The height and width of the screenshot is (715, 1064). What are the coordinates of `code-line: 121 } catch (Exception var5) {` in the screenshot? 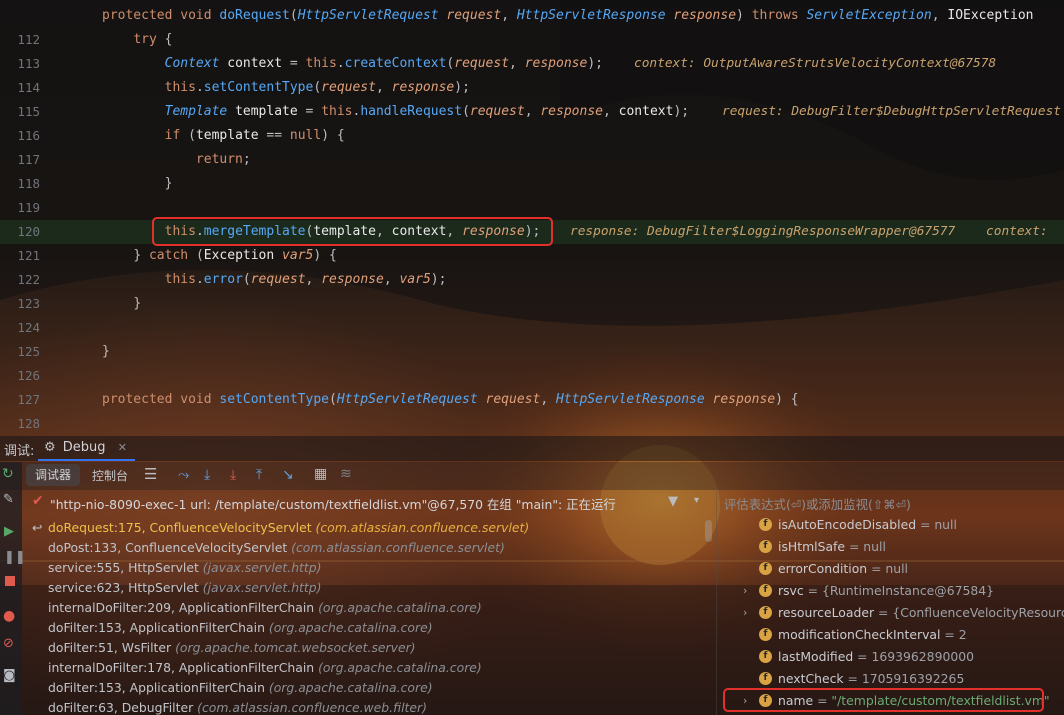 It's located at (532, 256).